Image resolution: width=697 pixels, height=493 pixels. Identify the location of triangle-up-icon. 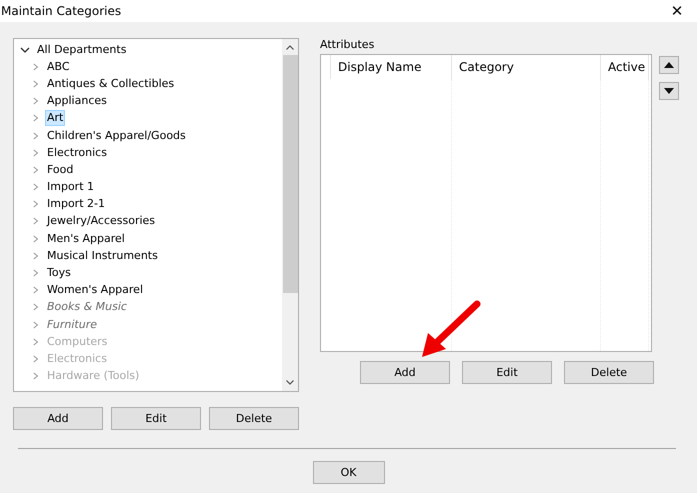
(669, 65).